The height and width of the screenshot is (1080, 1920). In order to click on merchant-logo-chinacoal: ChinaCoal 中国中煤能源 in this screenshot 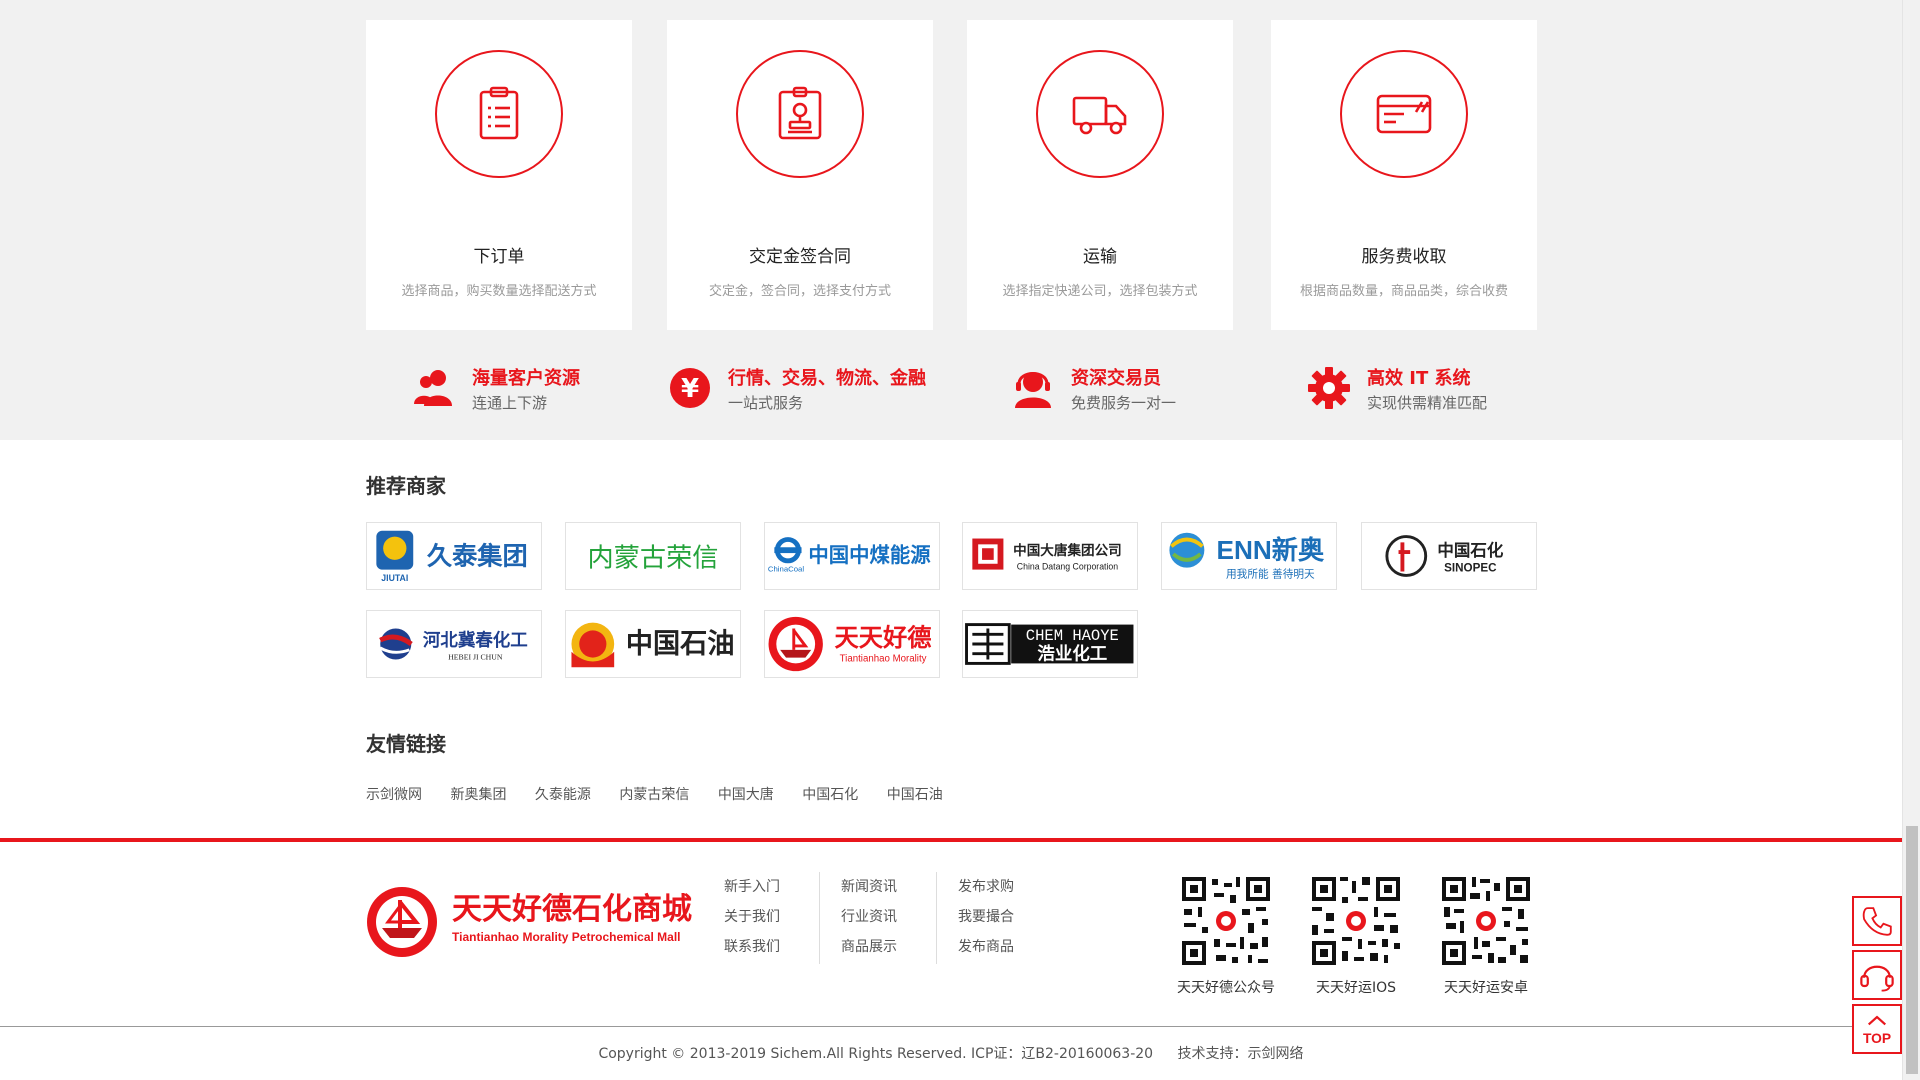, I will do `click(852, 556)`.